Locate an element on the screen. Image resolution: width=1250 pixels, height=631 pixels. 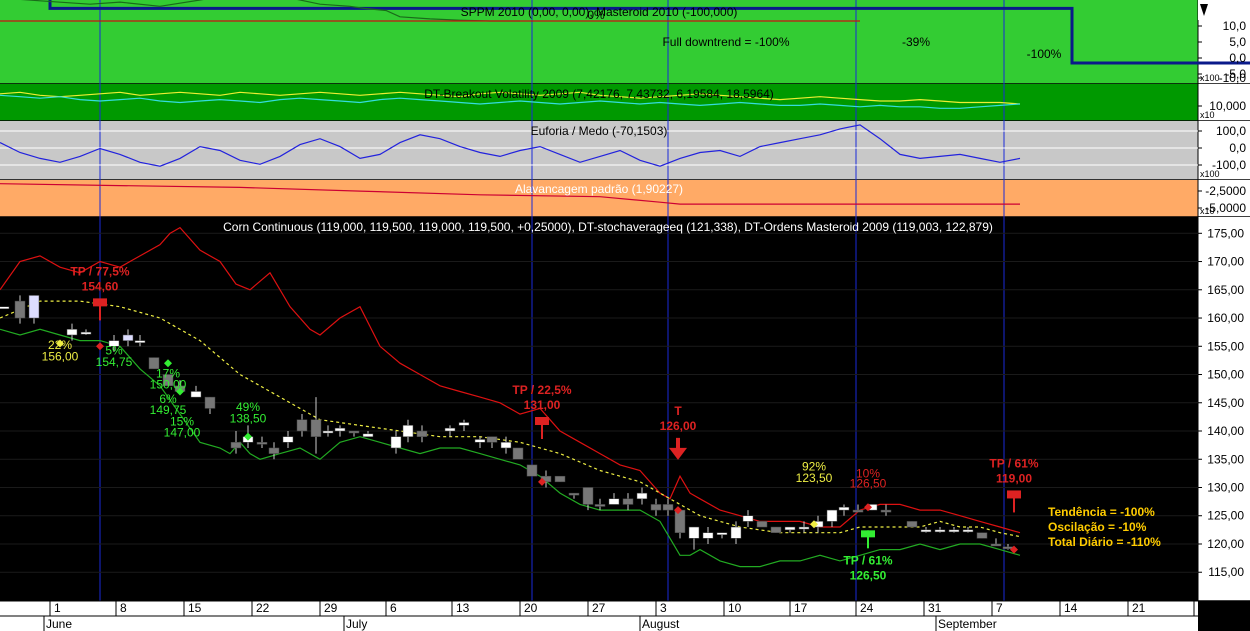
main-ytick-label: 150,00 is located at coordinates (1225, 375).